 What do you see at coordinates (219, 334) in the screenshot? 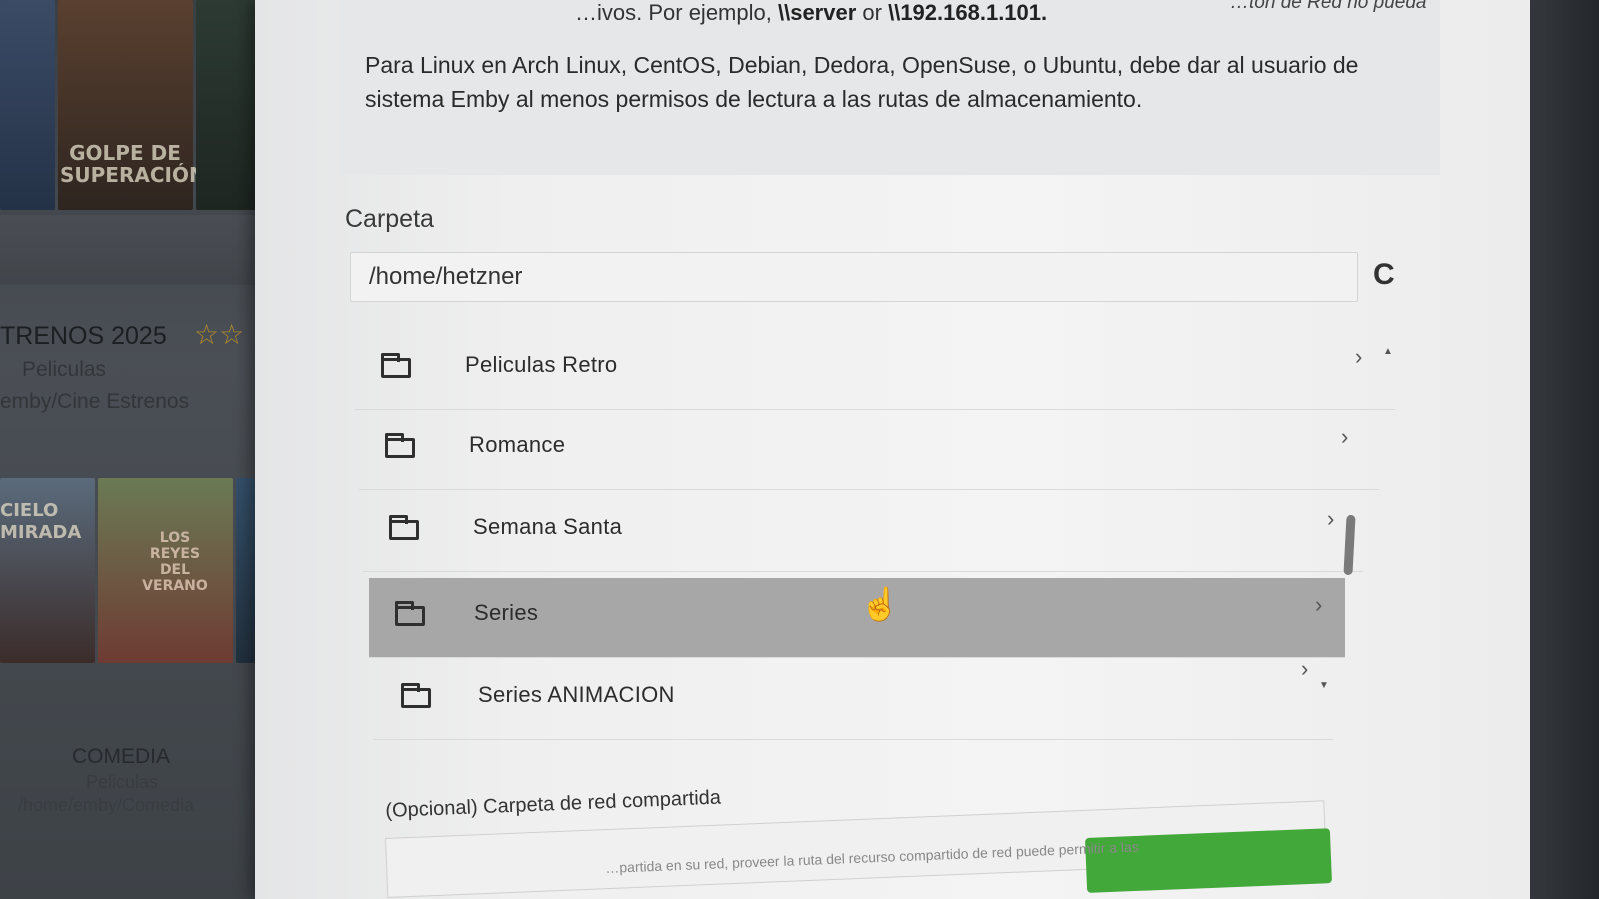
I see `star-icon: ☆☆` at bounding box center [219, 334].